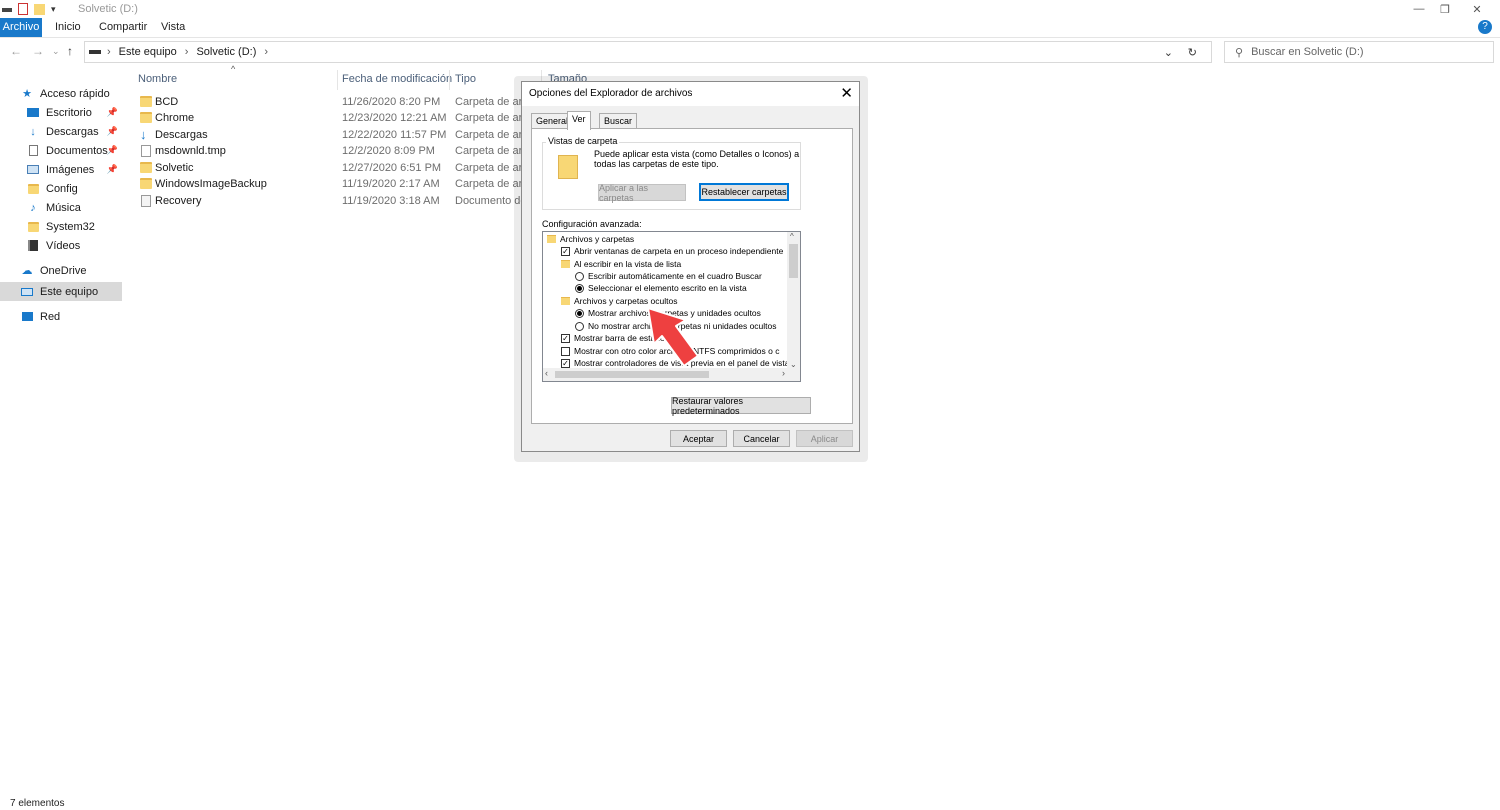 Image resolution: width=1500 pixels, height=810 pixels. I want to click on file-date: 12/27/2020 6:51 PM, so click(392, 168).